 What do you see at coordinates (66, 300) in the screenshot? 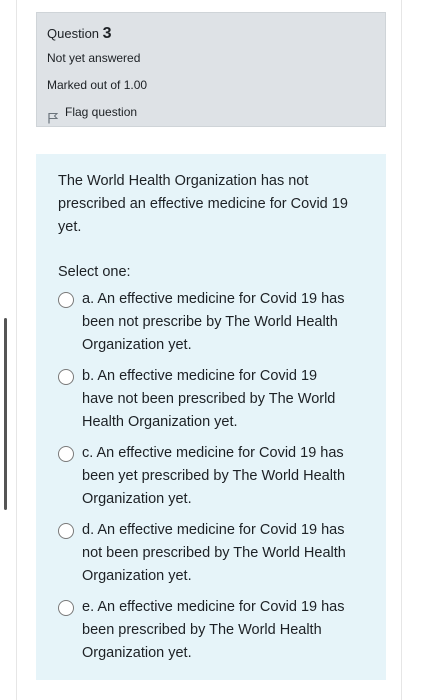
I see `radio-button-a` at bounding box center [66, 300].